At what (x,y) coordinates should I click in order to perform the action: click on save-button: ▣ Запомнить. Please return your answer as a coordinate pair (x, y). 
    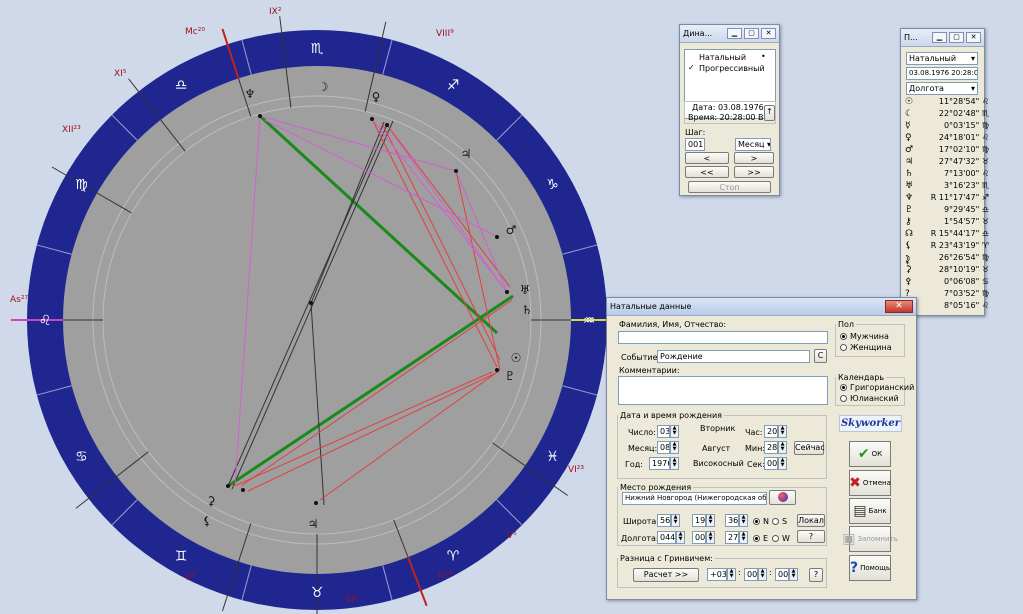
    Looking at the image, I should click on (870, 539).